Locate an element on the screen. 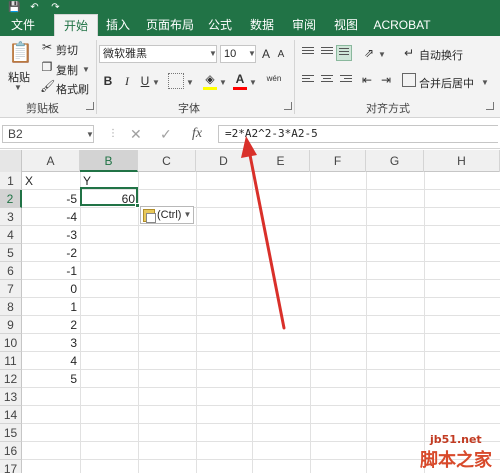 The height and width of the screenshot is (473, 500). annotation-arrow is located at coordinates (263, 233).